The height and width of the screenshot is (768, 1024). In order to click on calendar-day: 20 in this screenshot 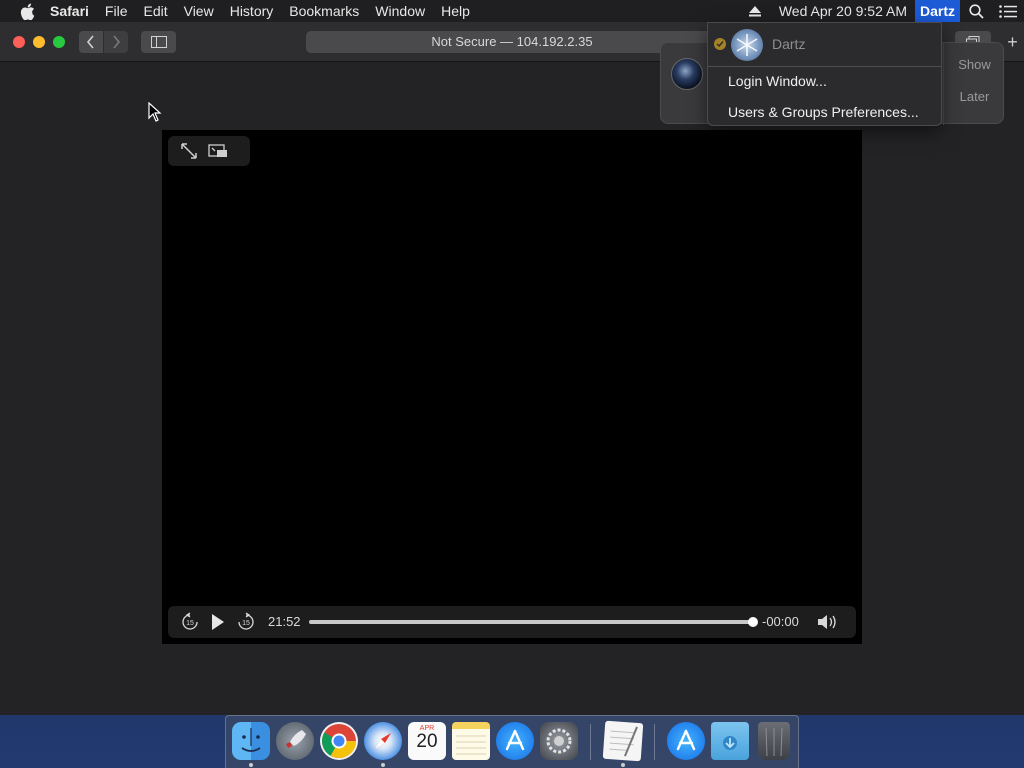, I will do `click(427, 741)`.